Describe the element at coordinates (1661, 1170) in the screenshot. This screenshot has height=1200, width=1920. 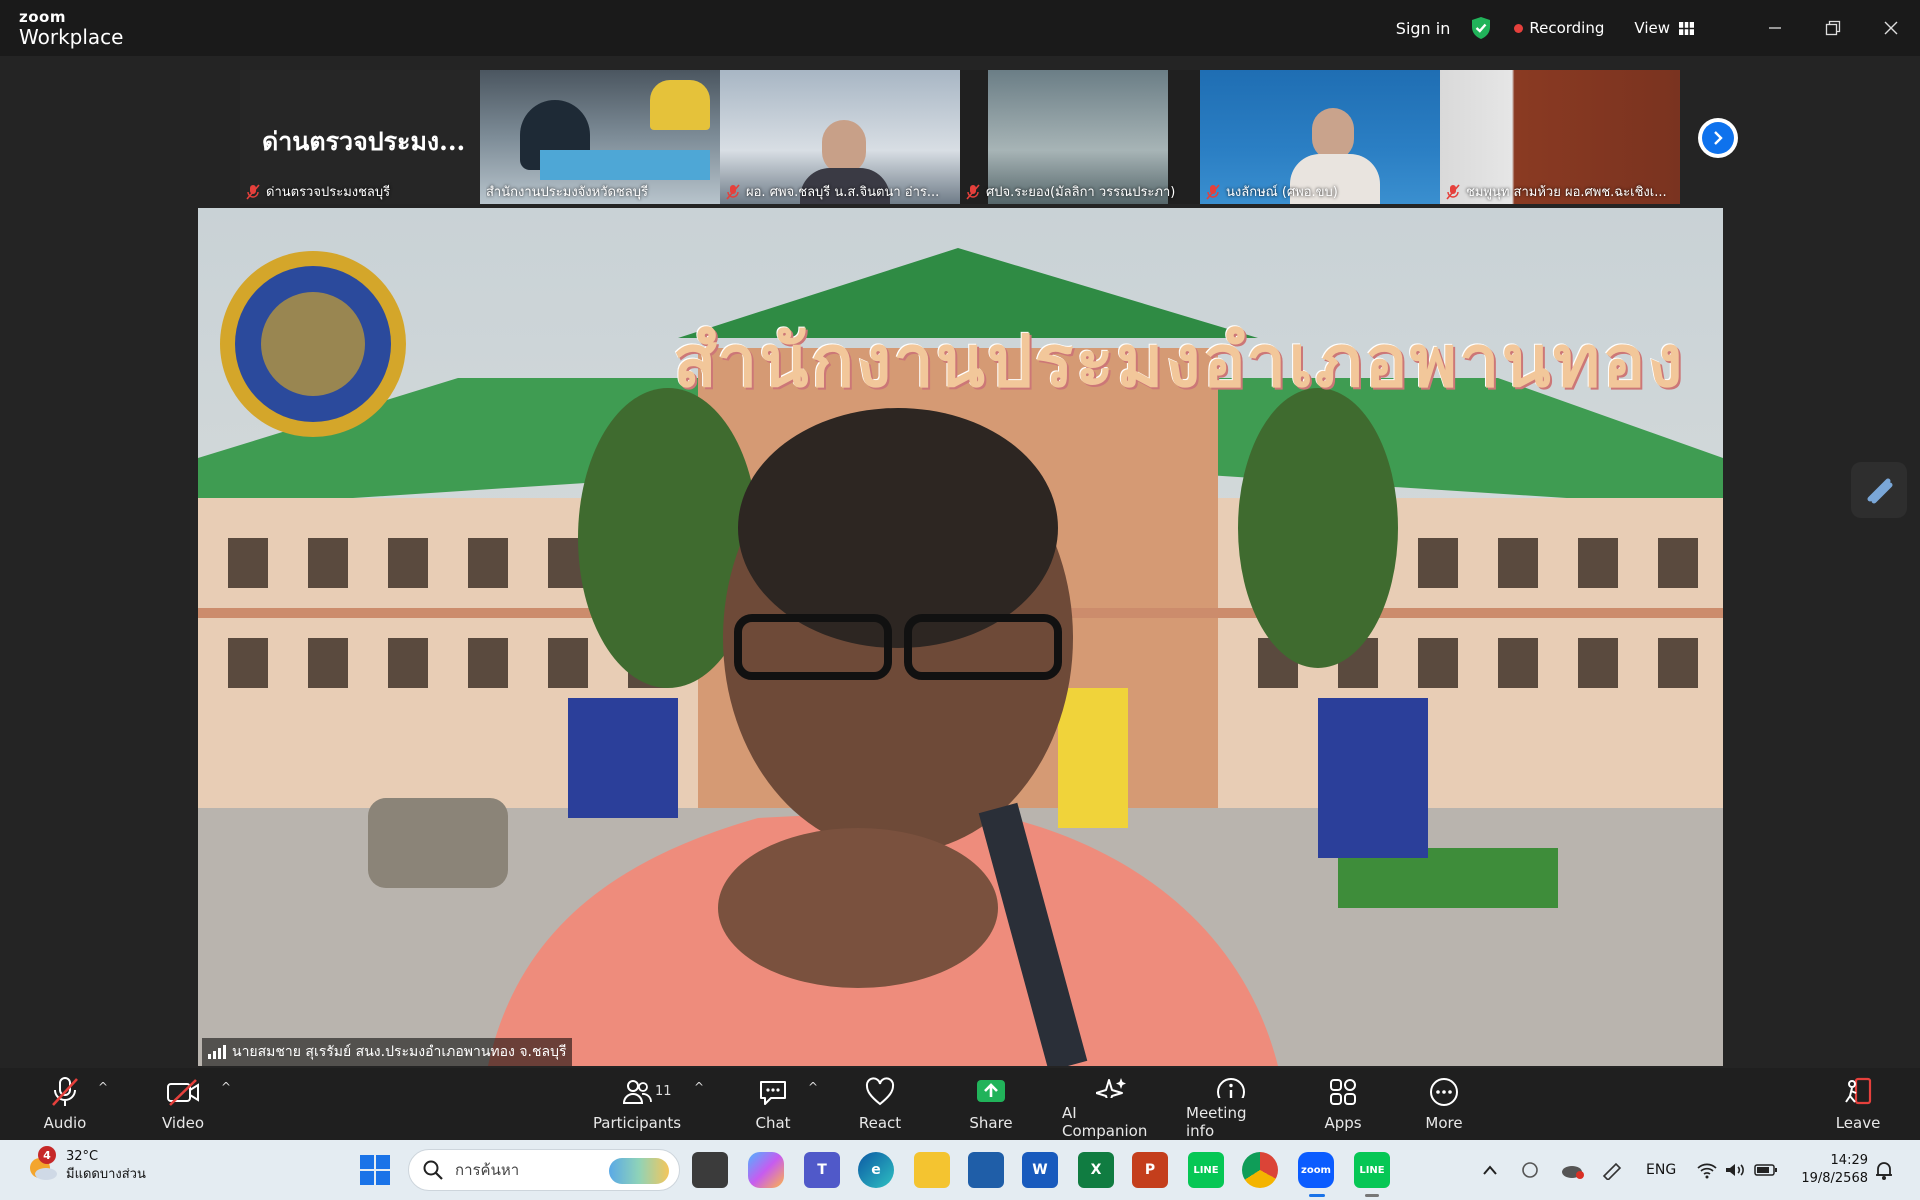
I see `language-indicator: ENG` at that location.